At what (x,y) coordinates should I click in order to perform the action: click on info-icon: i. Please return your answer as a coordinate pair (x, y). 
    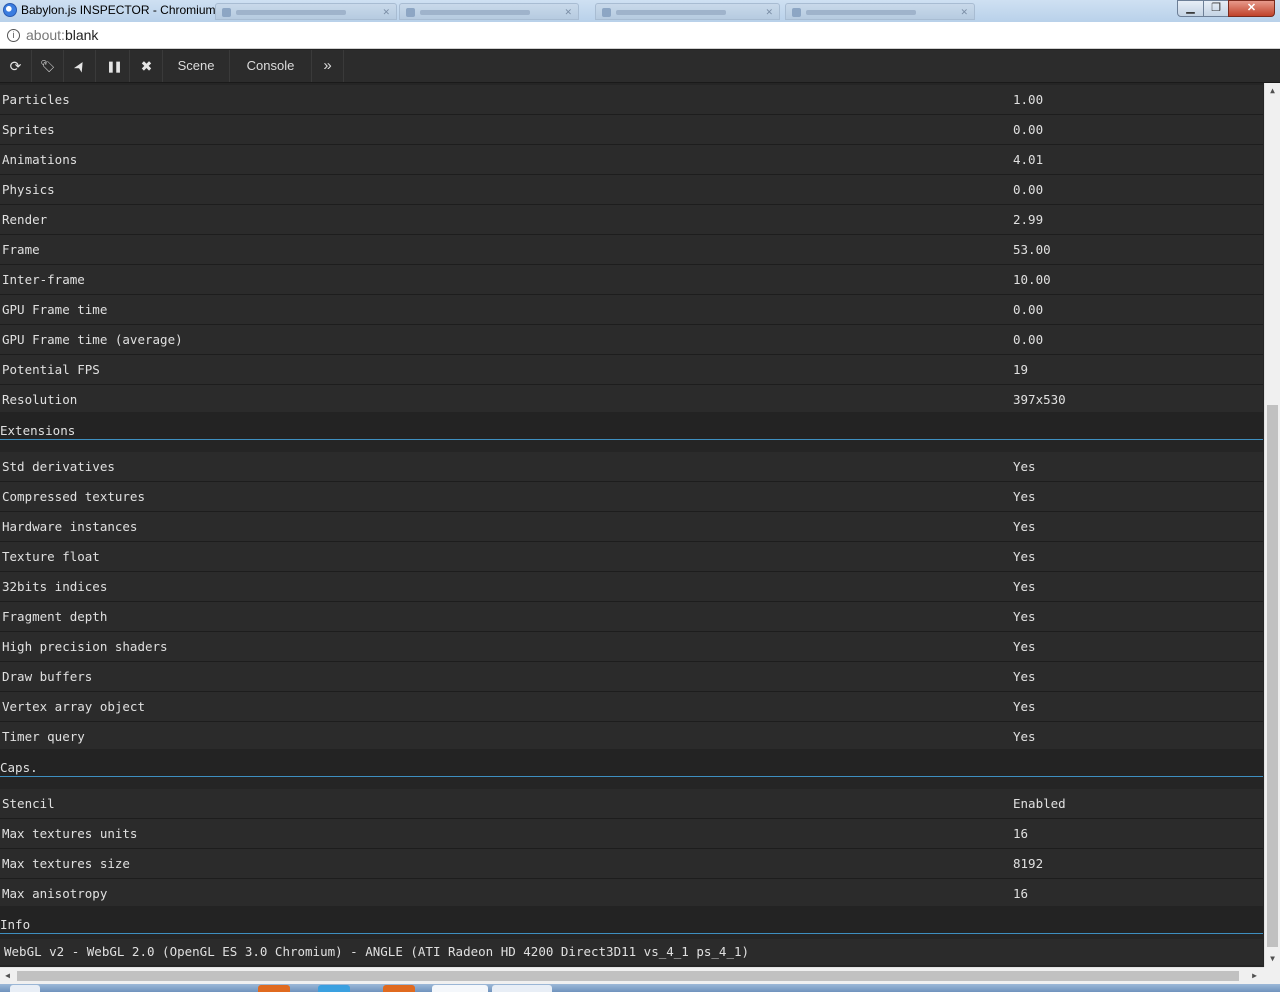
    Looking at the image, I should click on (13, 35).